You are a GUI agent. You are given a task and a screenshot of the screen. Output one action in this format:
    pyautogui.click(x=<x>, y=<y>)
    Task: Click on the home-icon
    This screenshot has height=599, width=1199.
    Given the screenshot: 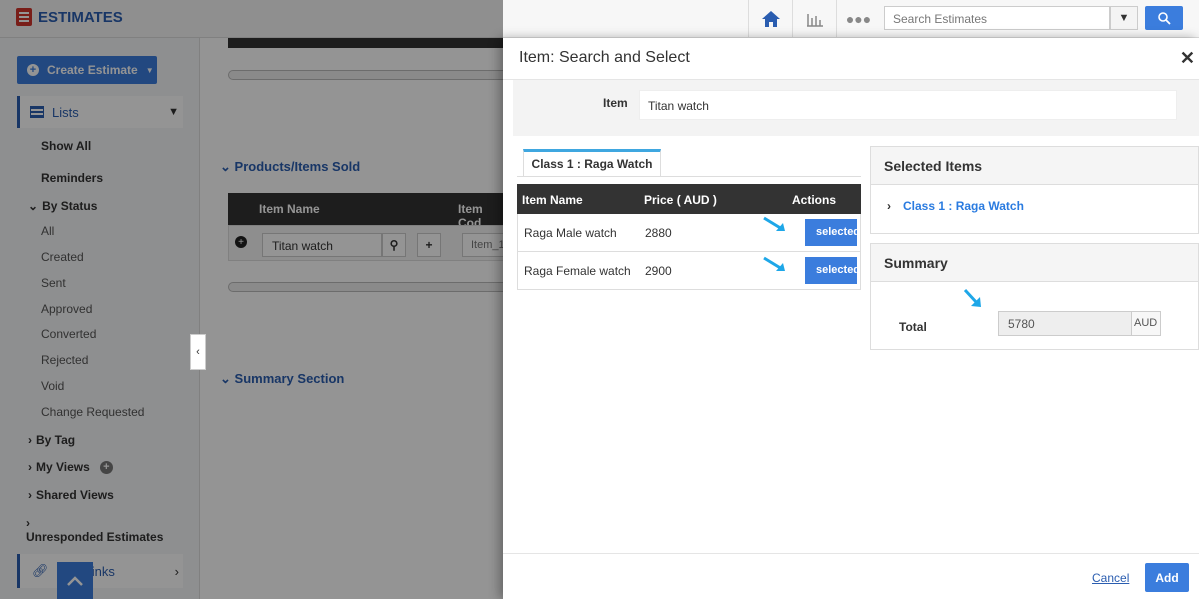 What is the action you would take?
    pyautogui.click(x=770, y=19)
    